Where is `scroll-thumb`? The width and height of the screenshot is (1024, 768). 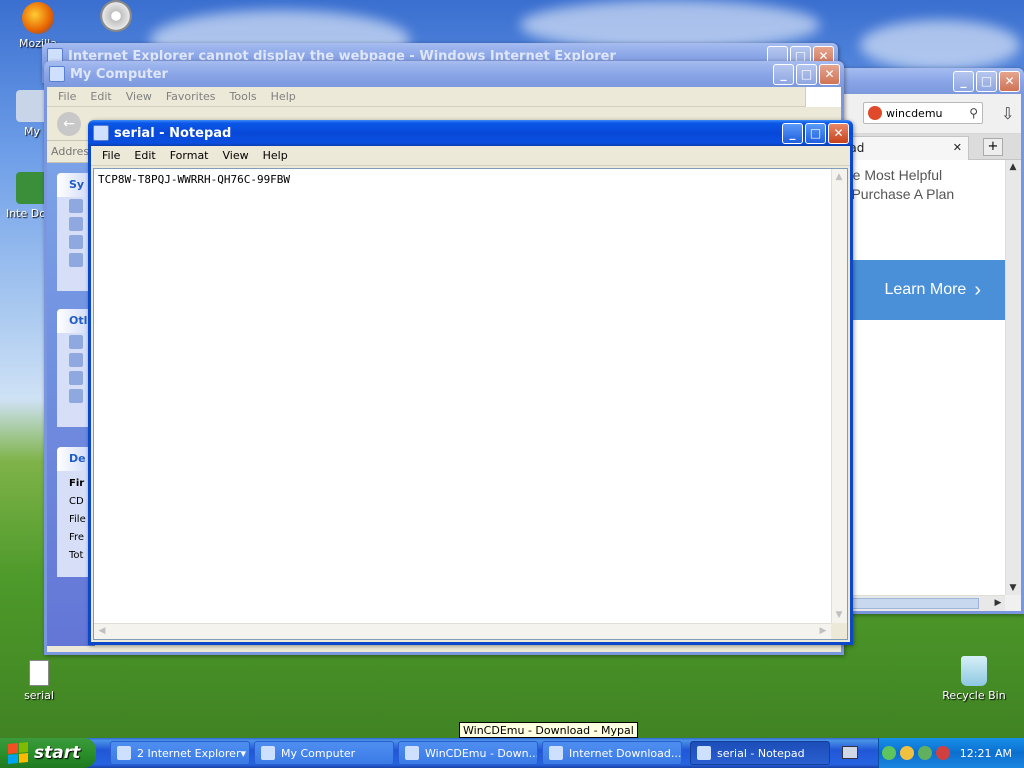 scroll-thumb is located at coordinates (910, 603).